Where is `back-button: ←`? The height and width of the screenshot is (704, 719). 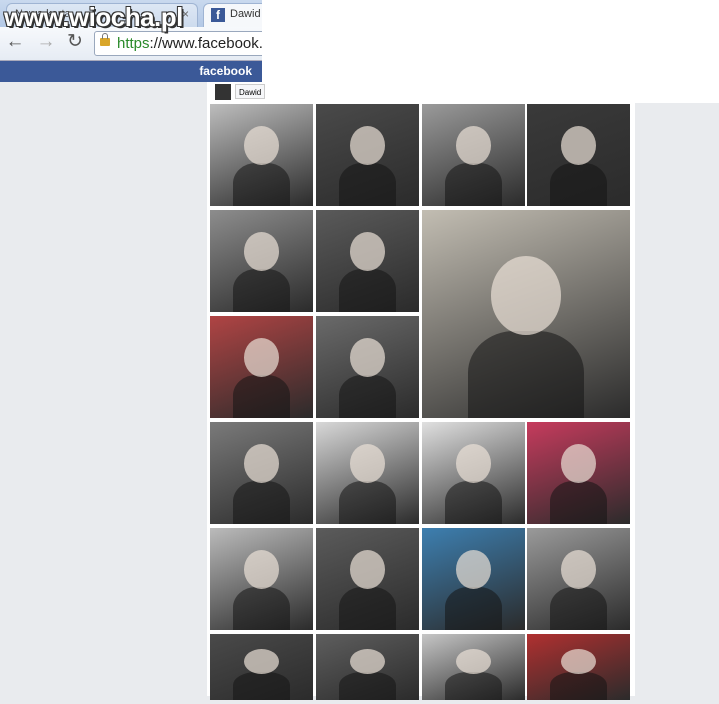 back-button: ← is located at coordinates (15, 42).